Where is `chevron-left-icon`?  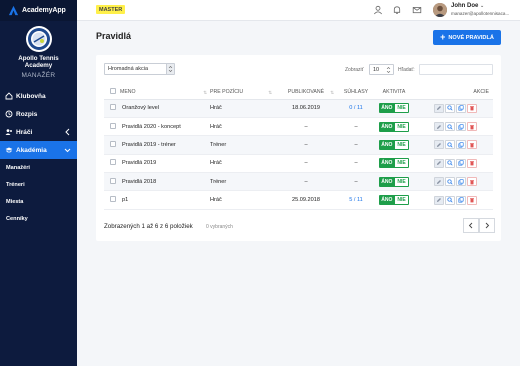 chevron-left-icon is located at coordinates (470, 225).